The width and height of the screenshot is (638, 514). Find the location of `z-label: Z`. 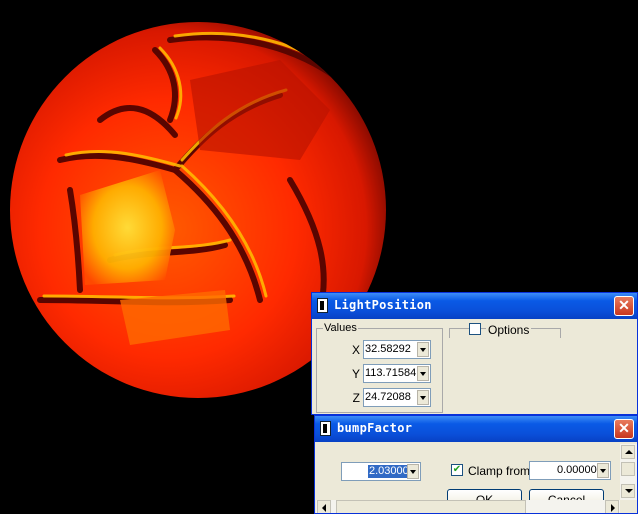

z-label: Z is located at coordinates (356, 398).